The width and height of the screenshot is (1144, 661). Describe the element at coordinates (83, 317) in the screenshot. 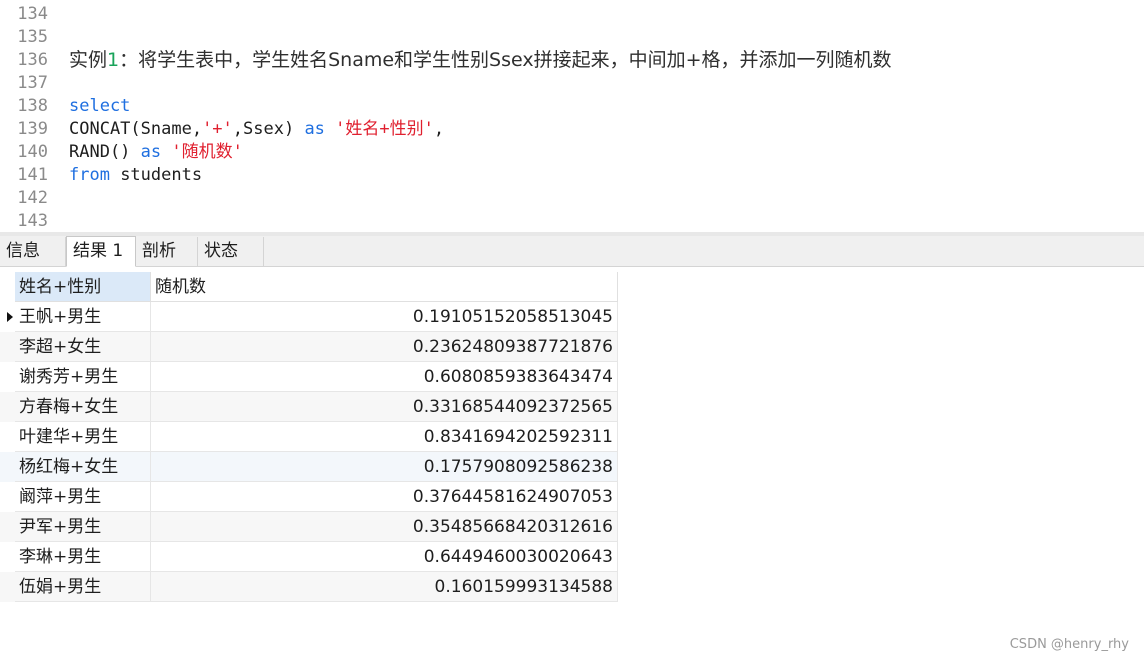

I see `cell-name-gender: 王帆+男生` at that location.